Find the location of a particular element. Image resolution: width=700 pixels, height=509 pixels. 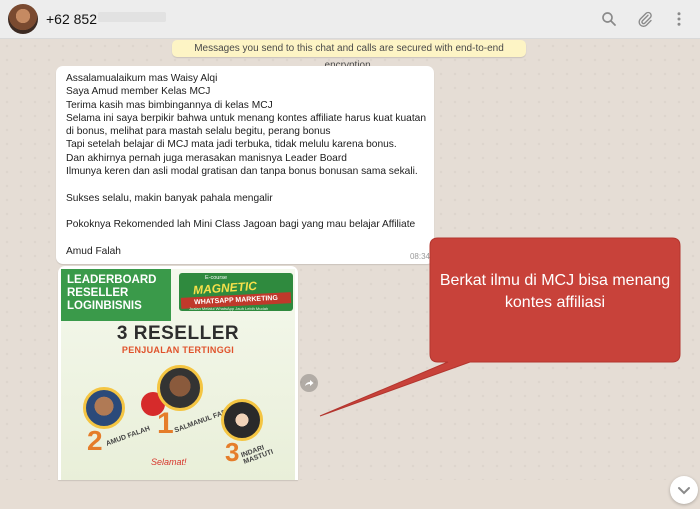

scroll-down-button is located at coordinates (684, 490).